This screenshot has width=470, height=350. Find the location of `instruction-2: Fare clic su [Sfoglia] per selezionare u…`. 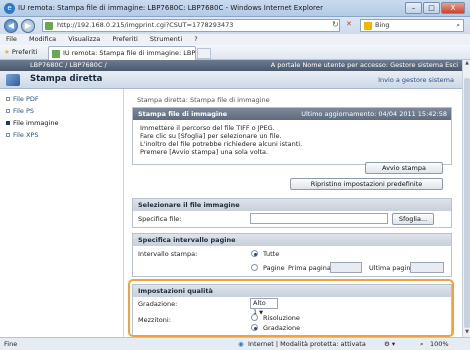

instruction-2: Fare clic su [Sfoglia] per selezionare u… is located at coordinates (211, 136).